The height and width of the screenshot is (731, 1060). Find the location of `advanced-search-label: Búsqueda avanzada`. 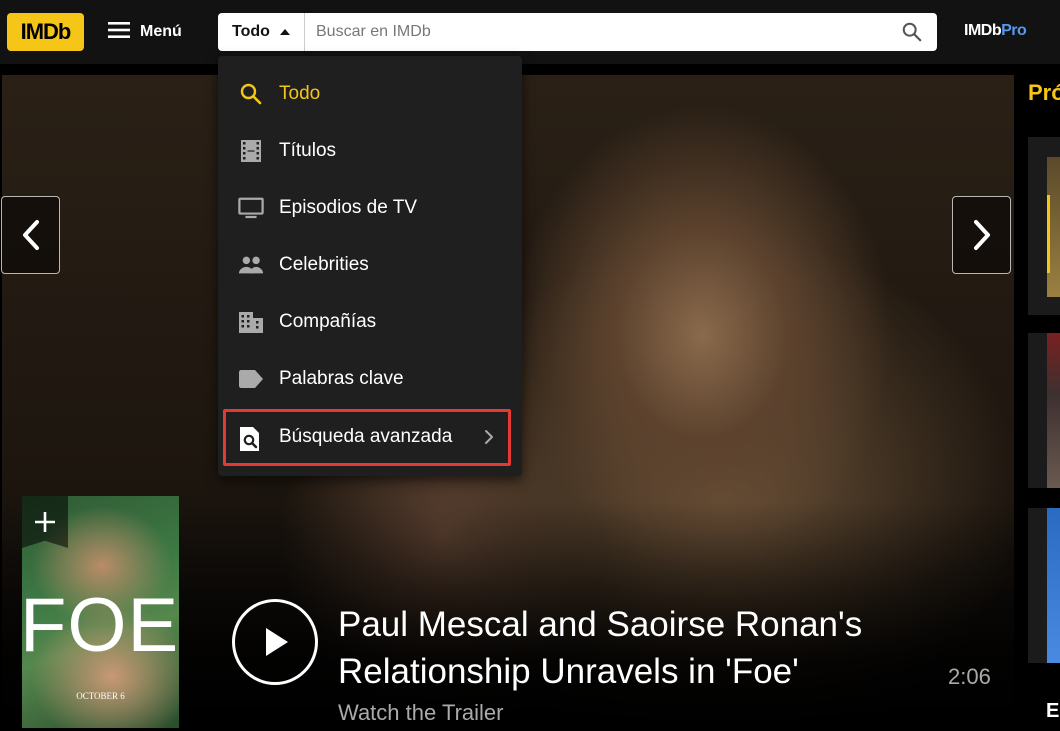

advanced-search-label: Búsqueda avanzada is located at coordinates (366, 436).